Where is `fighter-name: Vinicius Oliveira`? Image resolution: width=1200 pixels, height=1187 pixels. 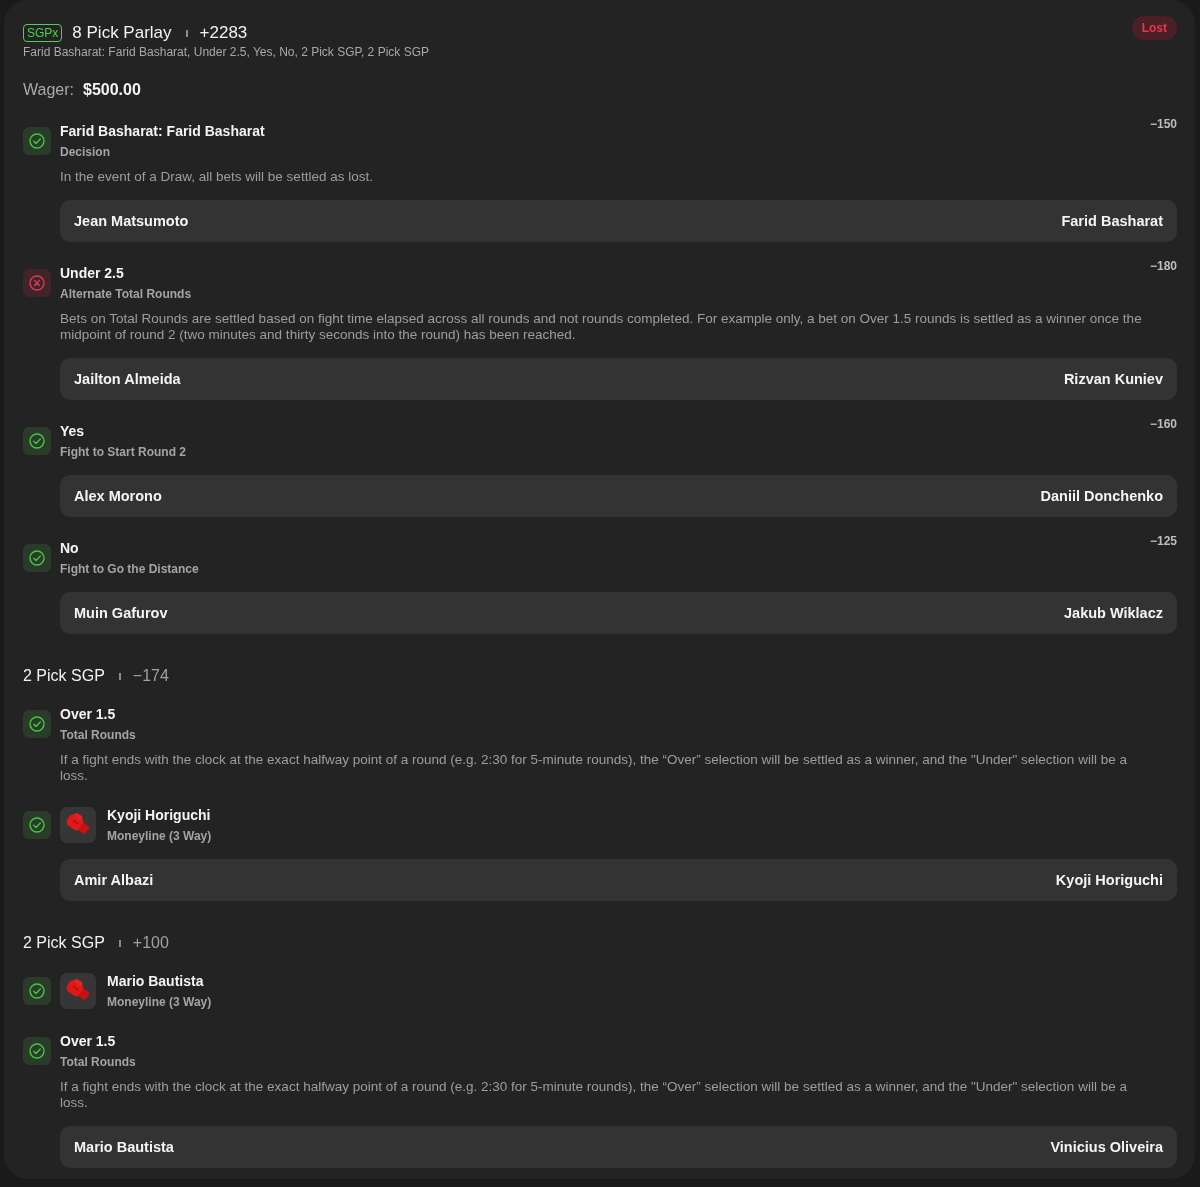
fighter-name: Vinicius Oliveira is located at coordinates (1106, 1147).